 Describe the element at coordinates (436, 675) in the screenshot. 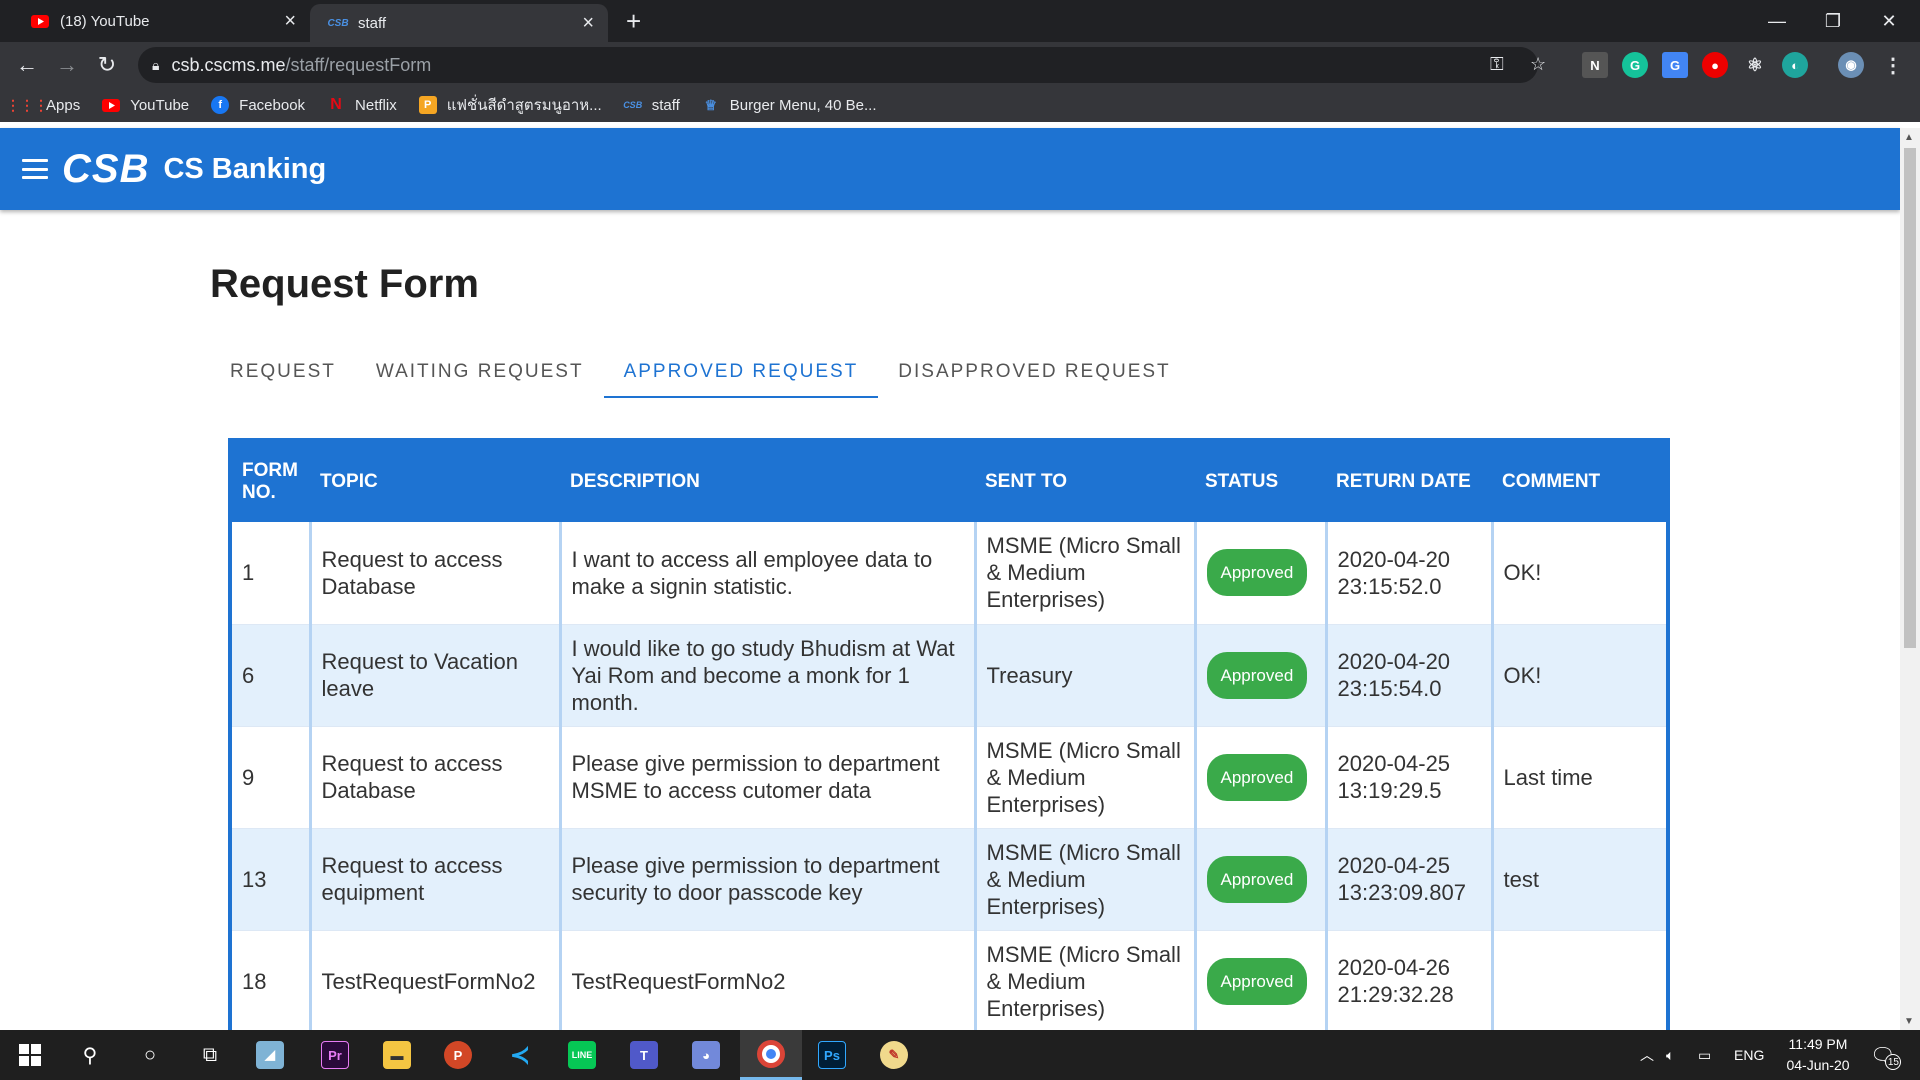

I see `cell-topic: Request to Vacation leave` at that location.